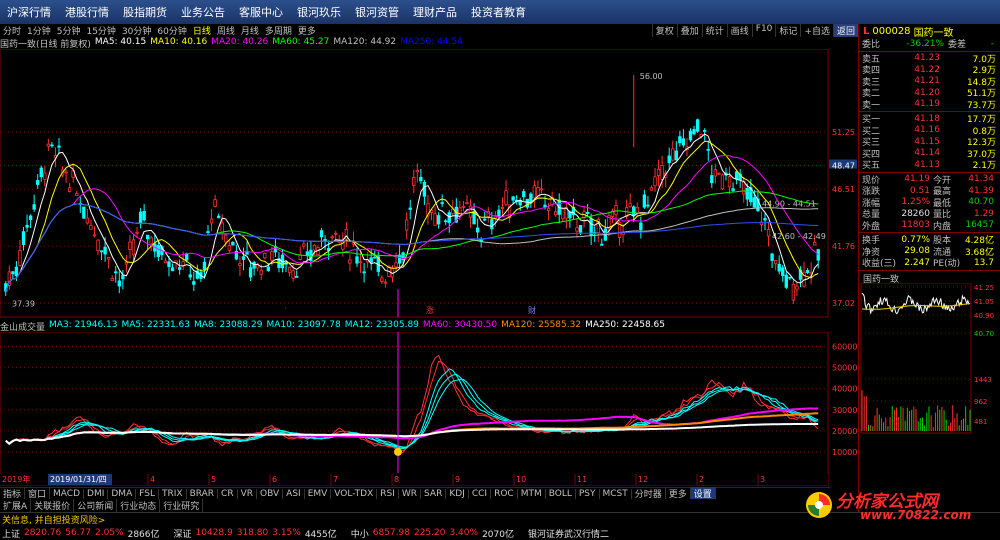 The image size is (1000, 540). What do you see at coordinates (763, 30) in the screenshot?
I see `toolbar-button: F10` at bounding box center [763, 30].